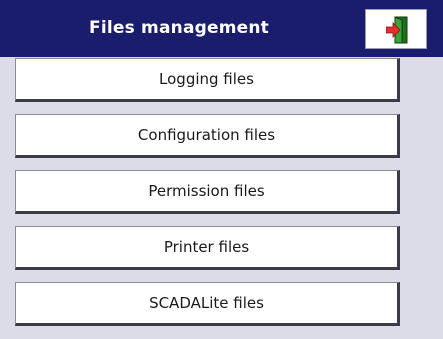  Describe the element at coordinates (207, 192) in the screenshot. I see `permission-files-button: Permission files` at that location.